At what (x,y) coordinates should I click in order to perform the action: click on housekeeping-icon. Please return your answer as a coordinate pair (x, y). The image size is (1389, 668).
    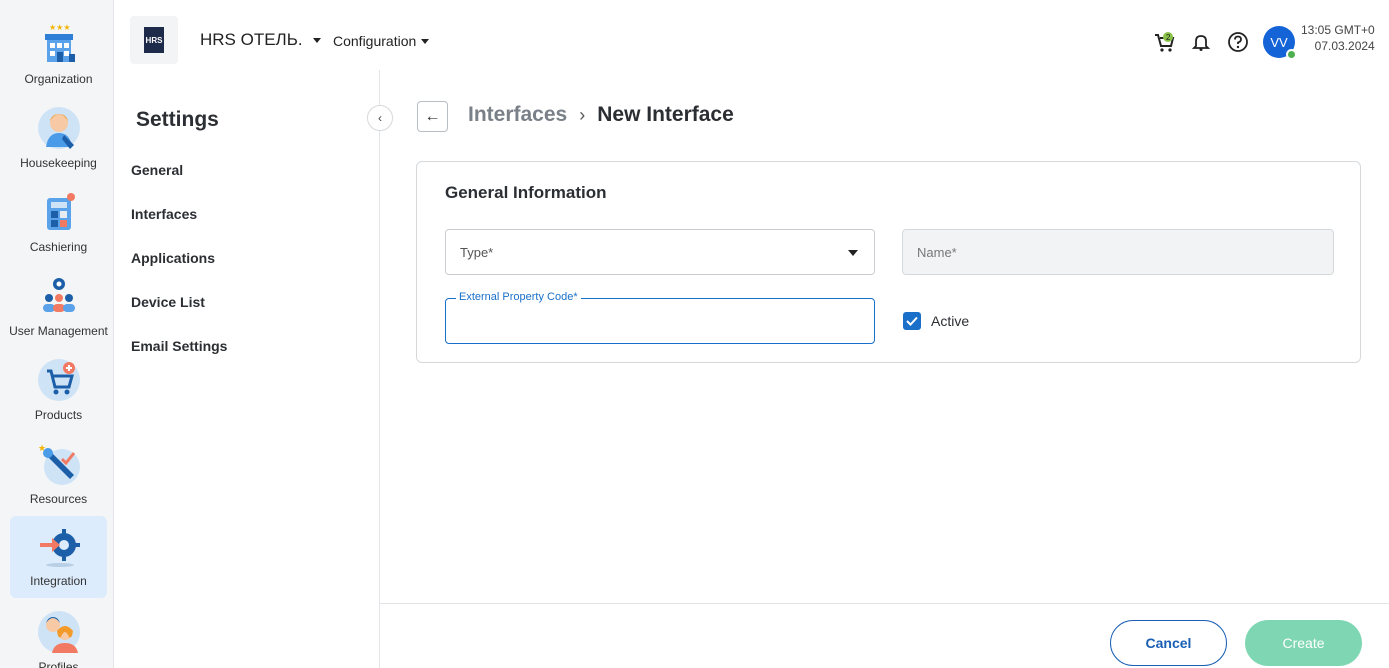
    Looking at the image, I should click on (59, 128).